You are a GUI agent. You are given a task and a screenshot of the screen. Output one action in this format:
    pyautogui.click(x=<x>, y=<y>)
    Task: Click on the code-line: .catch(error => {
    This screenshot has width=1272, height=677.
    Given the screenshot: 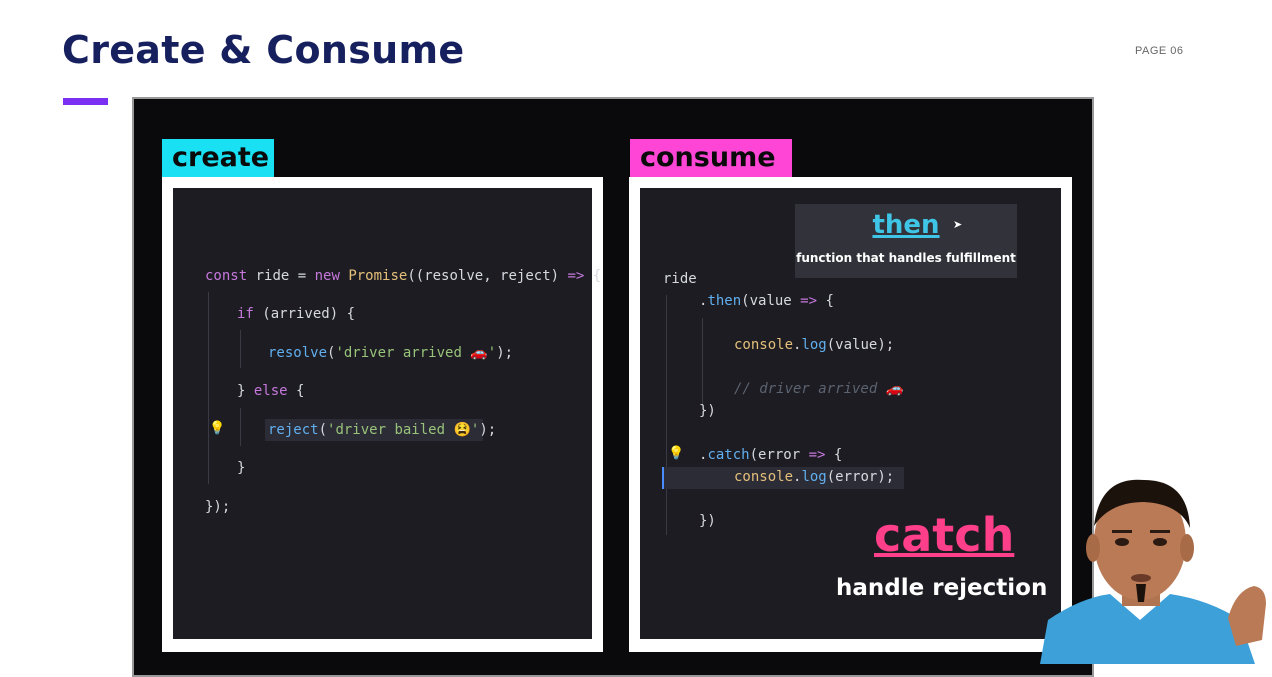 What is the action you would take?
    pyautogui.click(x=771, y=455)
    